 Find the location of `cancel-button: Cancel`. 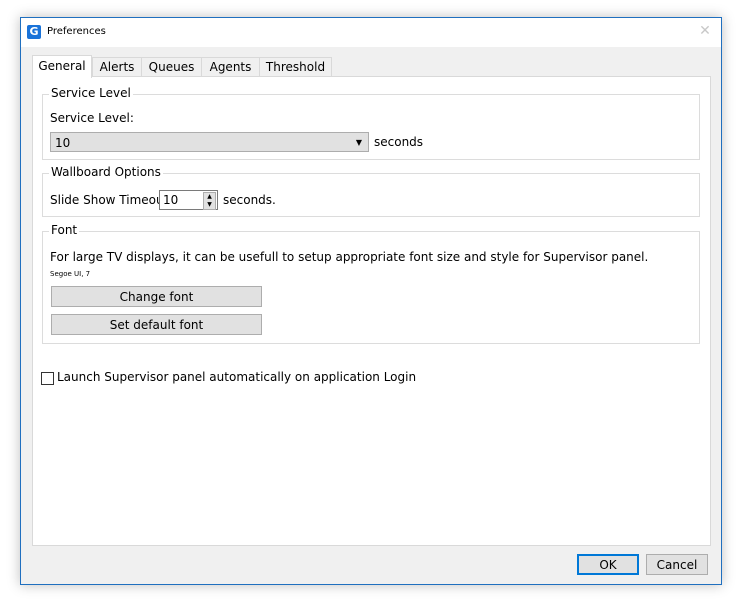

cancel-button: Cancel is located at coordinates (677, 564).